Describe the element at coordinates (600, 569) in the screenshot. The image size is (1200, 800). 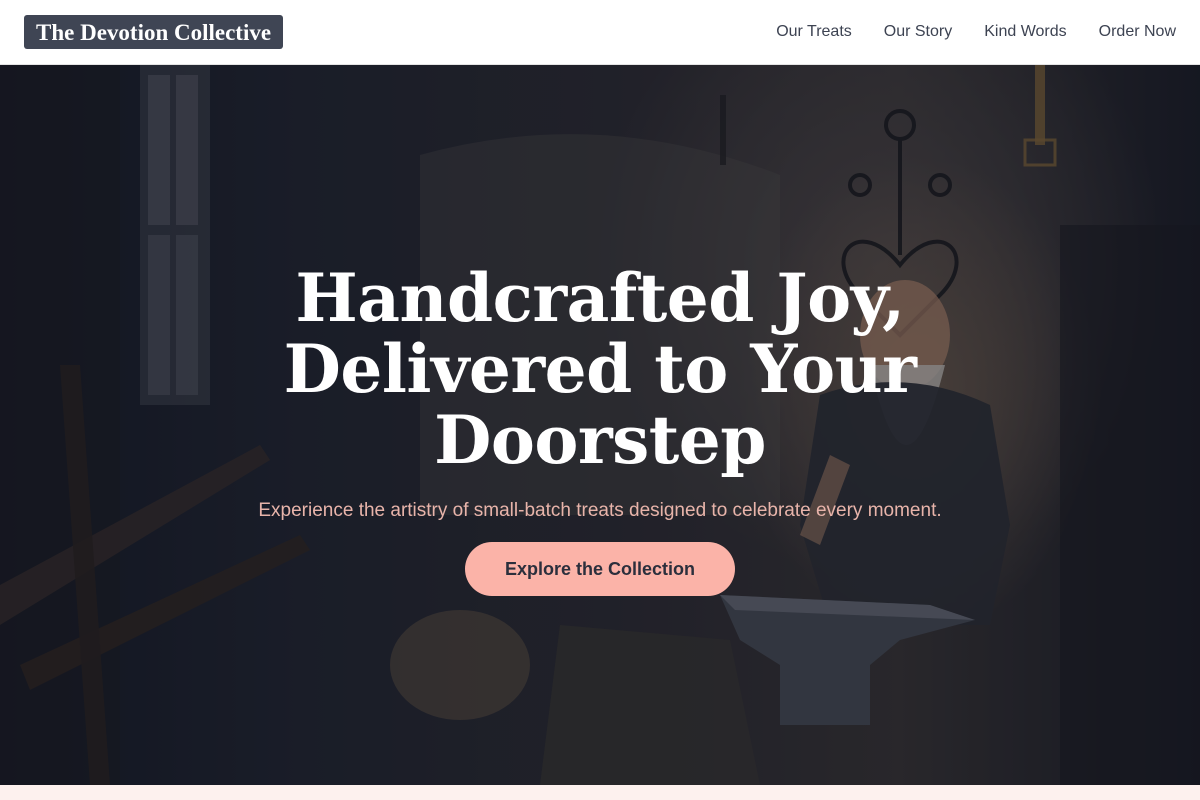
I see `explore-collection-button: Explore the Collection` at that location.